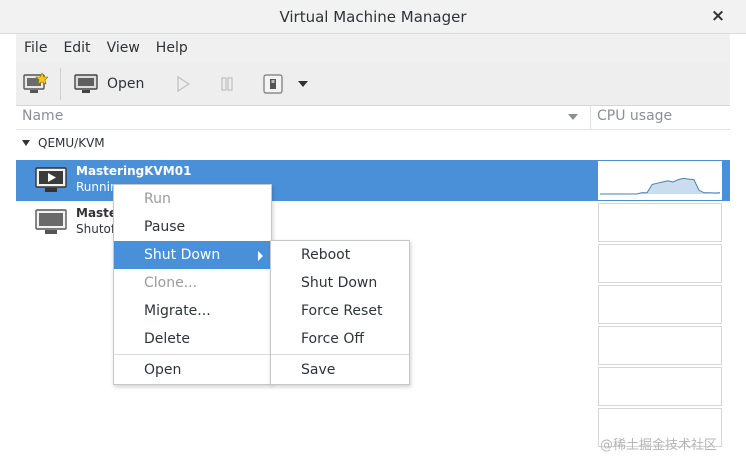  What do you see at coordinates (86, 83) in the screenshot?
I see `monitor-icon` at bounding box center [86, 83].